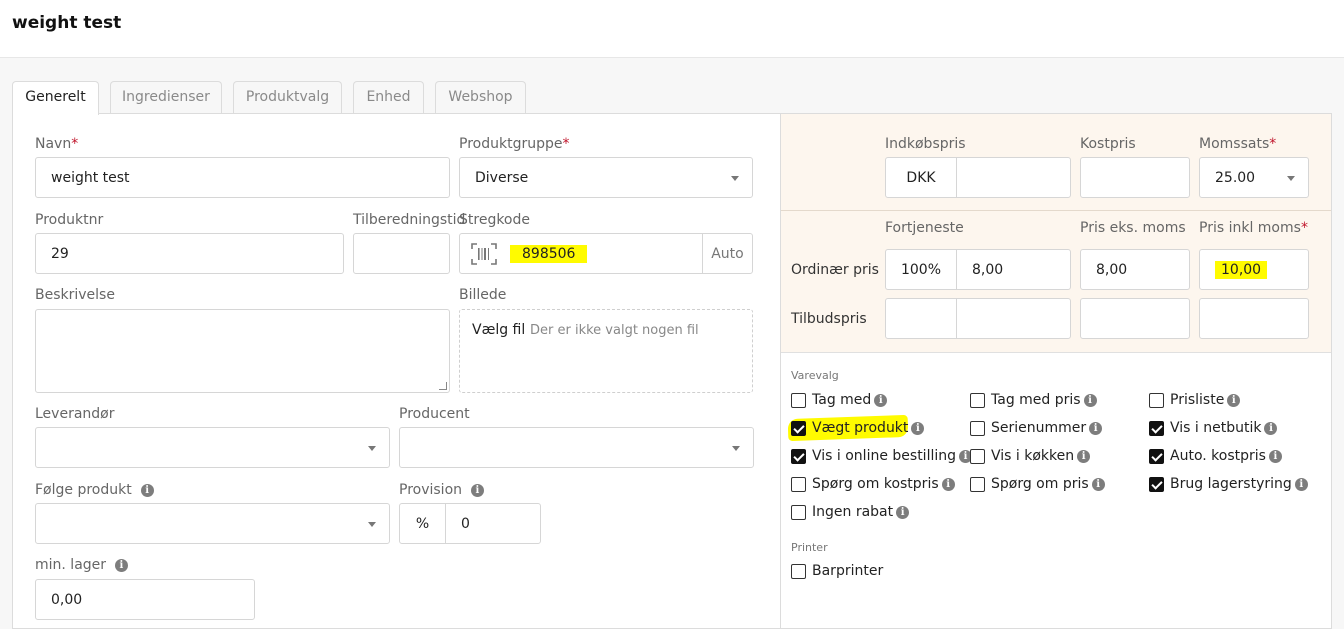 The height and width of the screenshot is (629, 1344). I want to click on tilbud-eks-moms-input, so click(1135, 318).